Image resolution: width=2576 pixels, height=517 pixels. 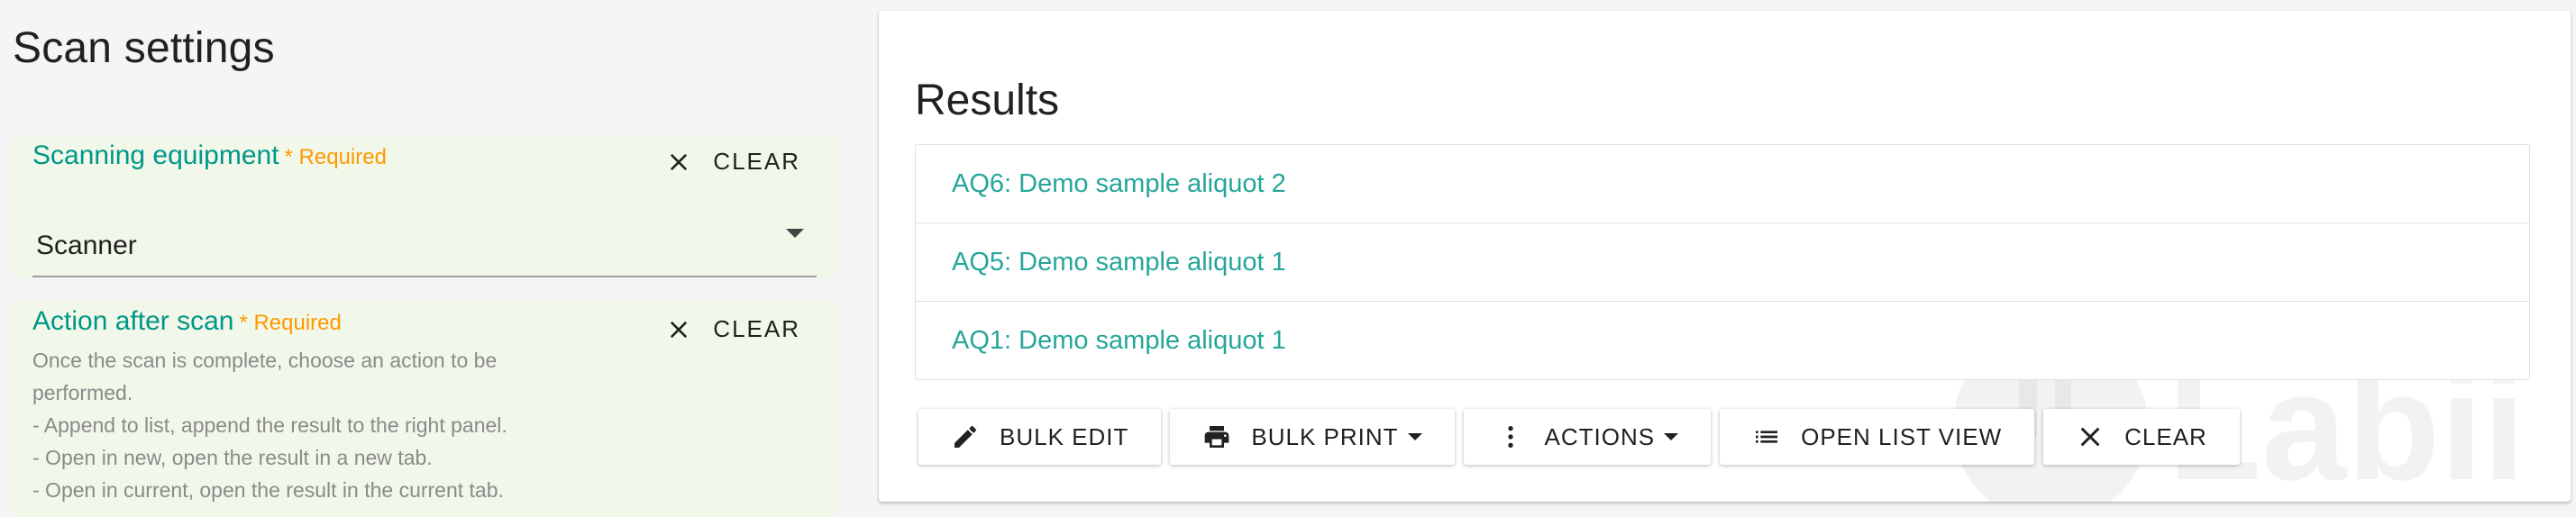 I want to click on selected-value: Scanner, so click(x=86, y=245).